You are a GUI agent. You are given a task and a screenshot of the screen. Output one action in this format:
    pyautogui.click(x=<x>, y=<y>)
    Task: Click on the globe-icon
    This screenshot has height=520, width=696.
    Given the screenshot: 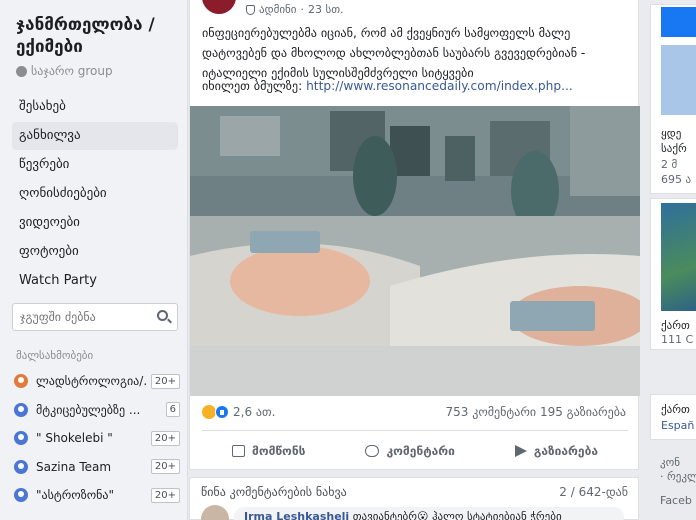 What is the action you would take?
    pyautogui.click(x=21, y=71)
    